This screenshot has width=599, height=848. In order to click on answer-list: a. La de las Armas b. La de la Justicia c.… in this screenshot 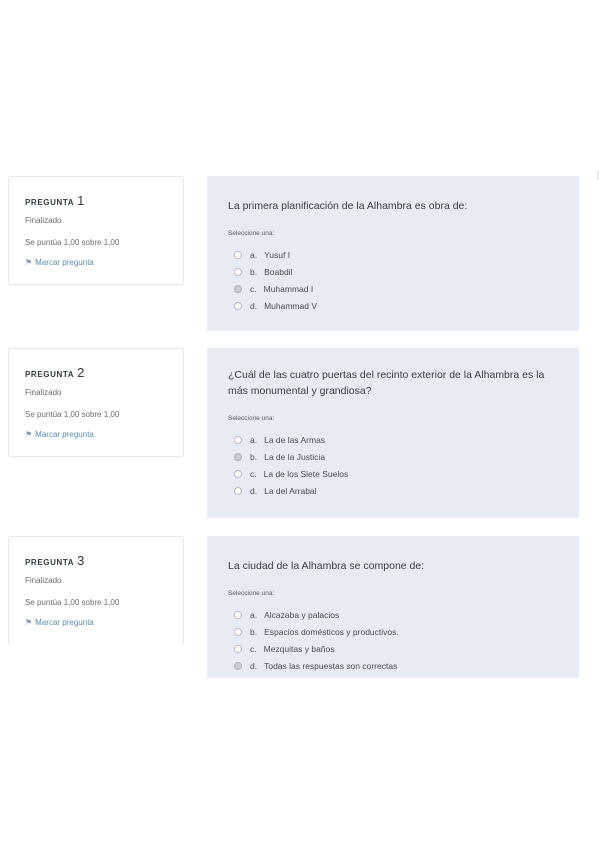, I will do `click(393, 465)`.